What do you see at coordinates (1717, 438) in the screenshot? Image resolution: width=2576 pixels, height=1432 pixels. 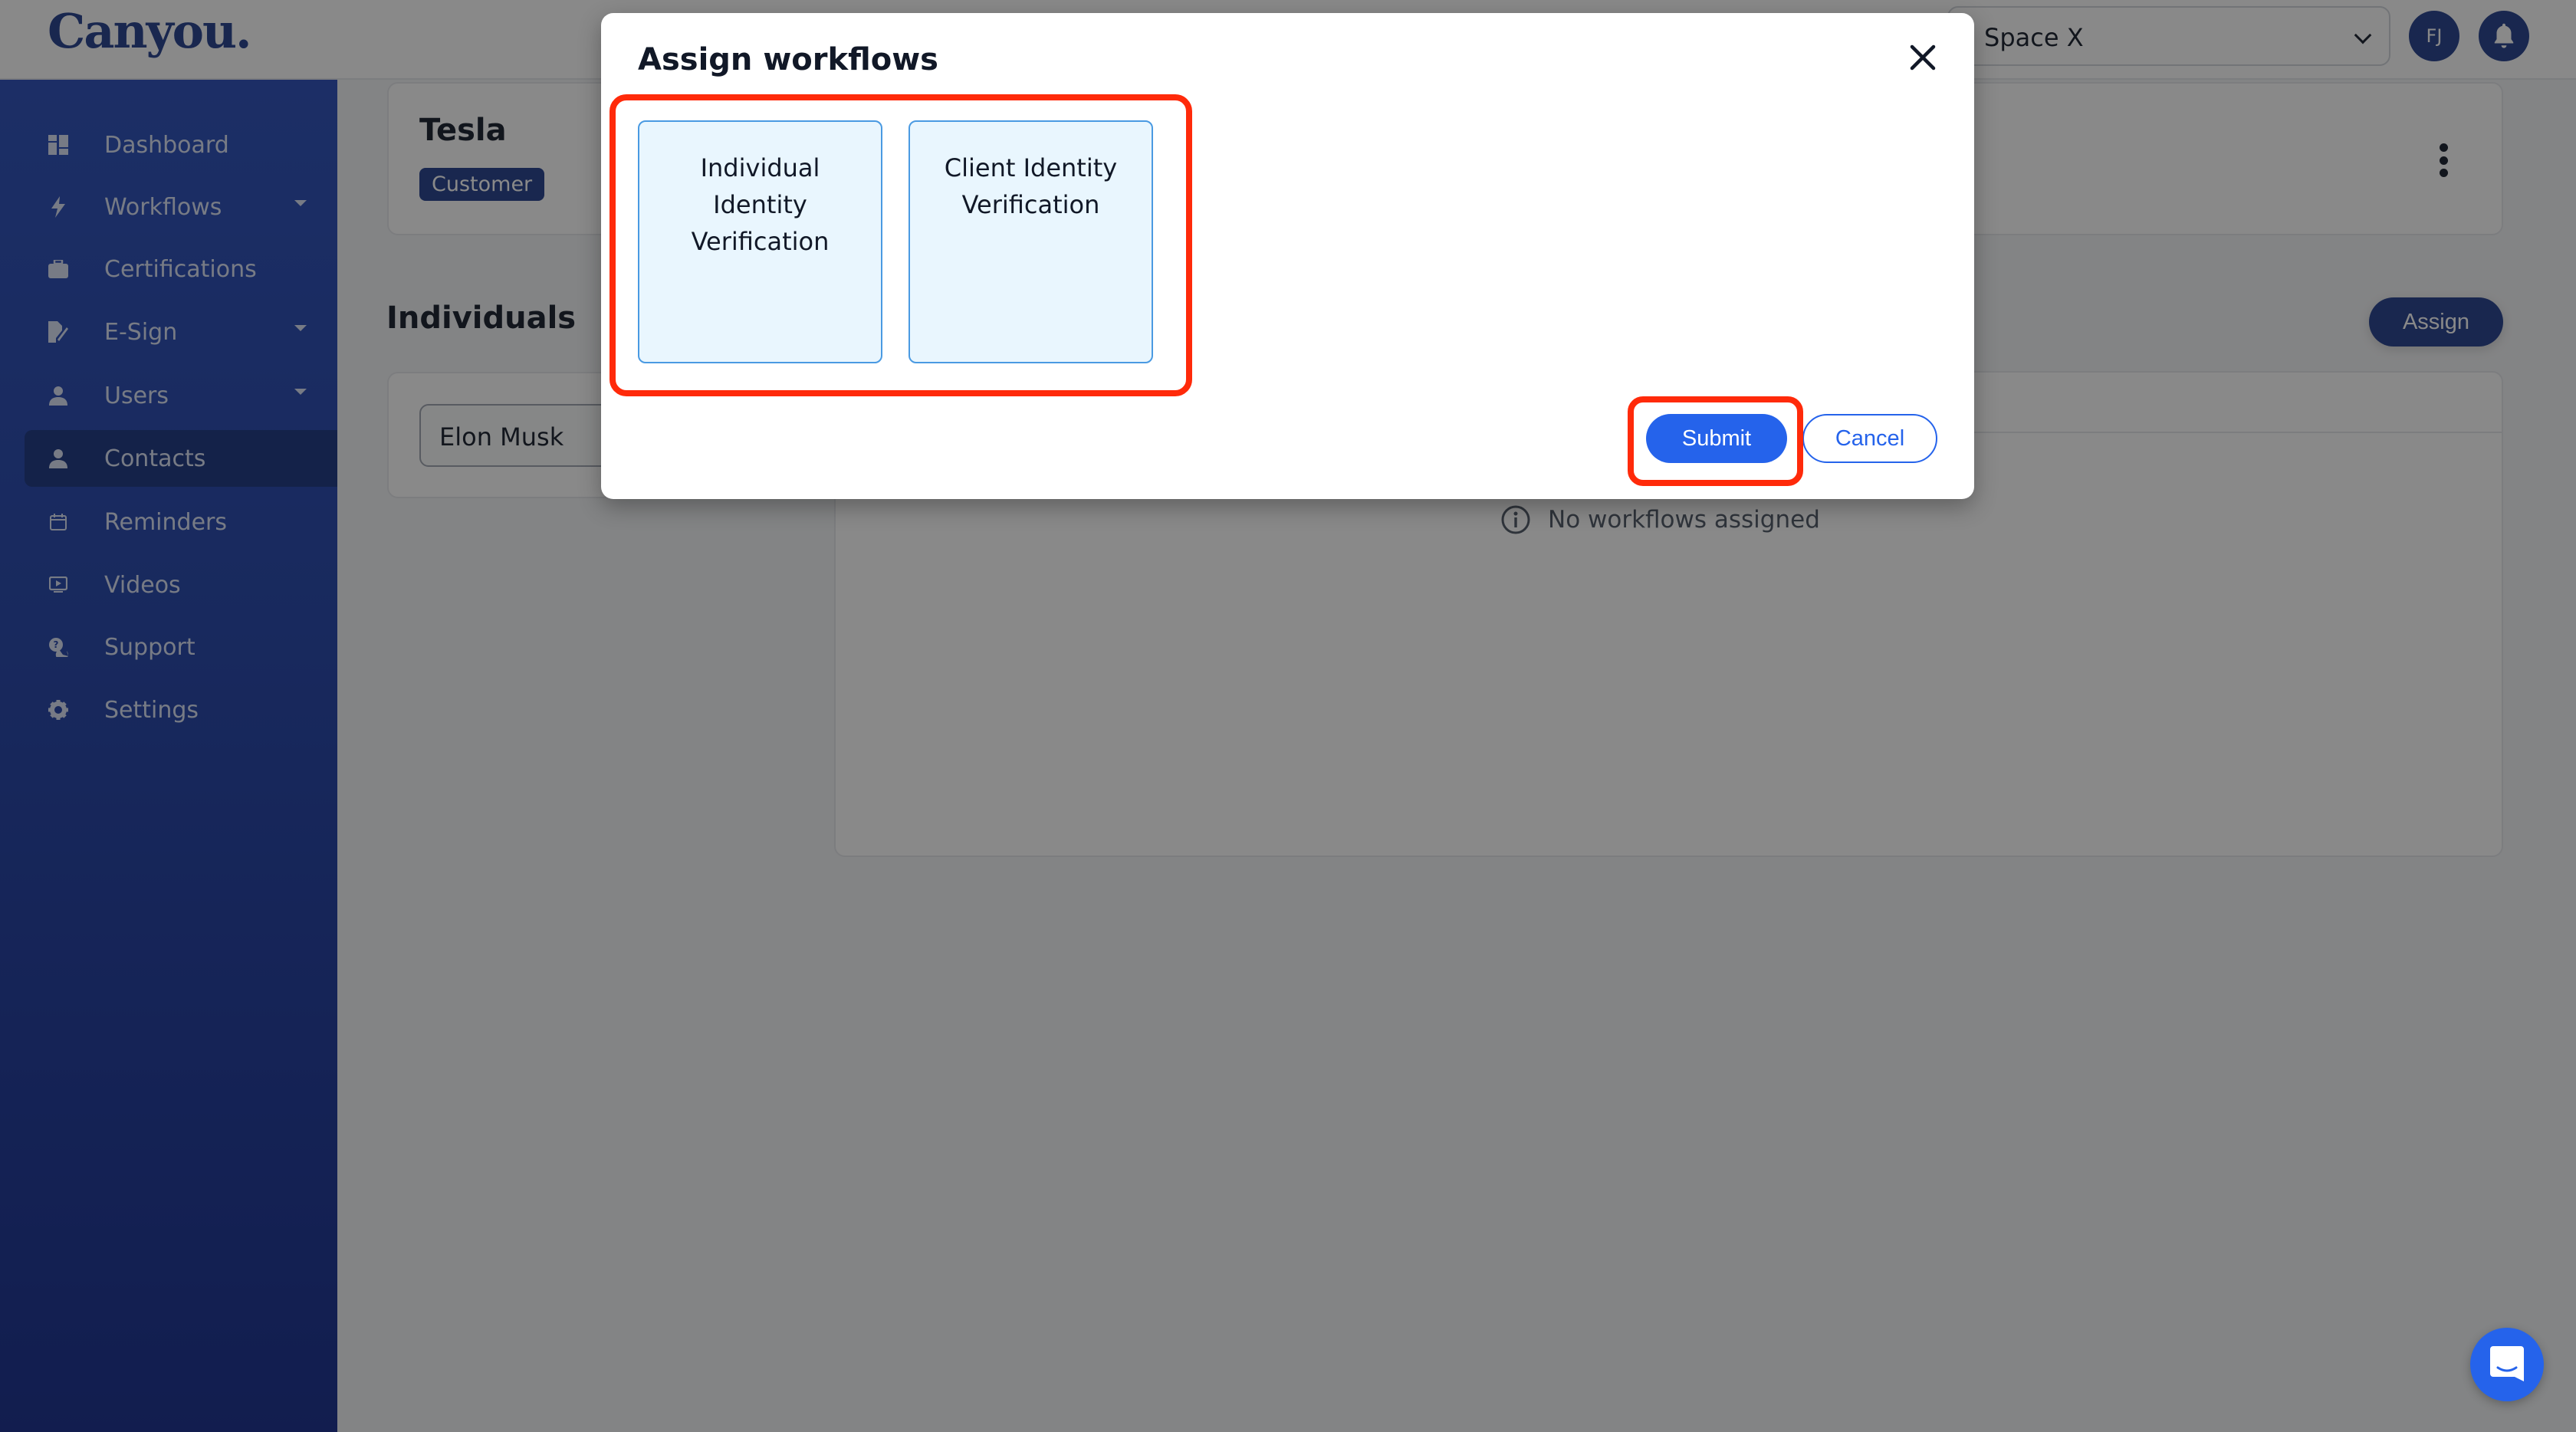 I see `submit-button: Submit` at bounding box center [1717, 438].